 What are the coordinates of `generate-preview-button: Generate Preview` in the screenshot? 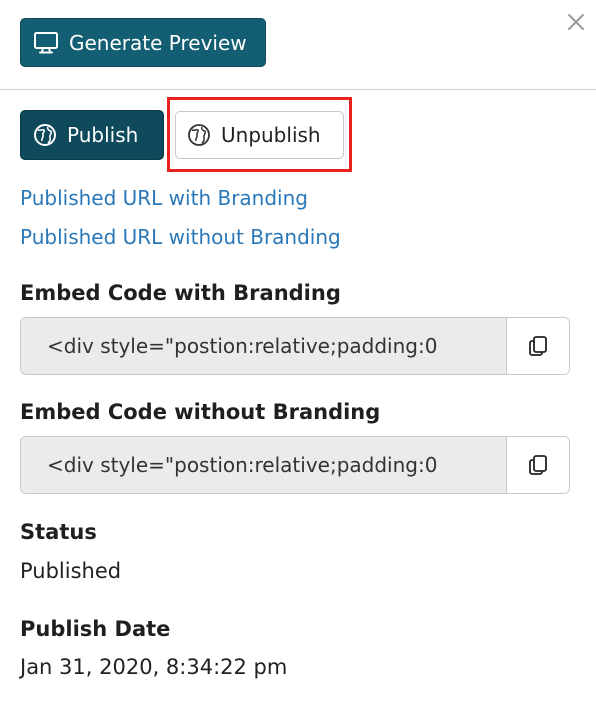 It's located at (143, 42).